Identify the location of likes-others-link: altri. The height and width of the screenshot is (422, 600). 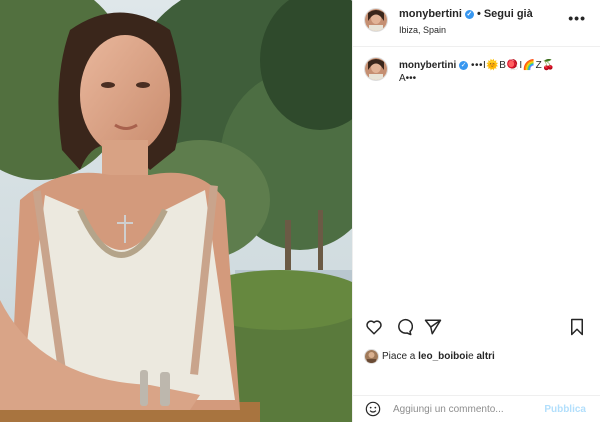
(485, 356).